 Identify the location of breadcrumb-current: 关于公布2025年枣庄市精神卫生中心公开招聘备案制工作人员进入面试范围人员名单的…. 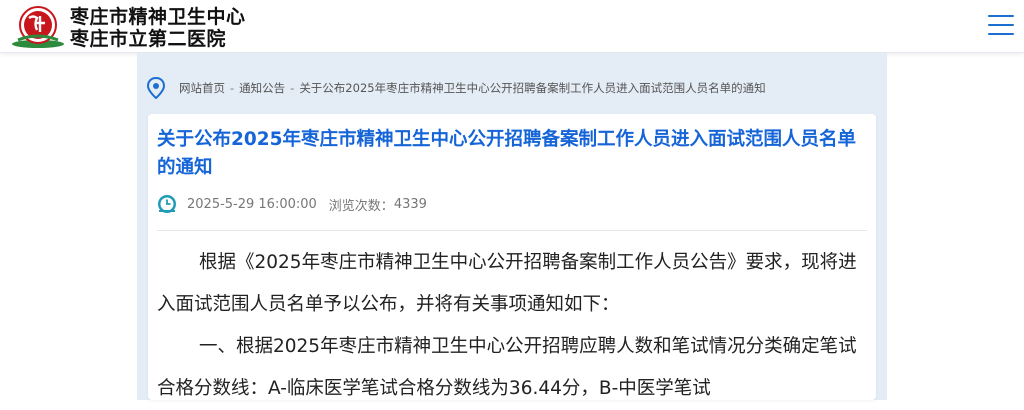
(532, 88).